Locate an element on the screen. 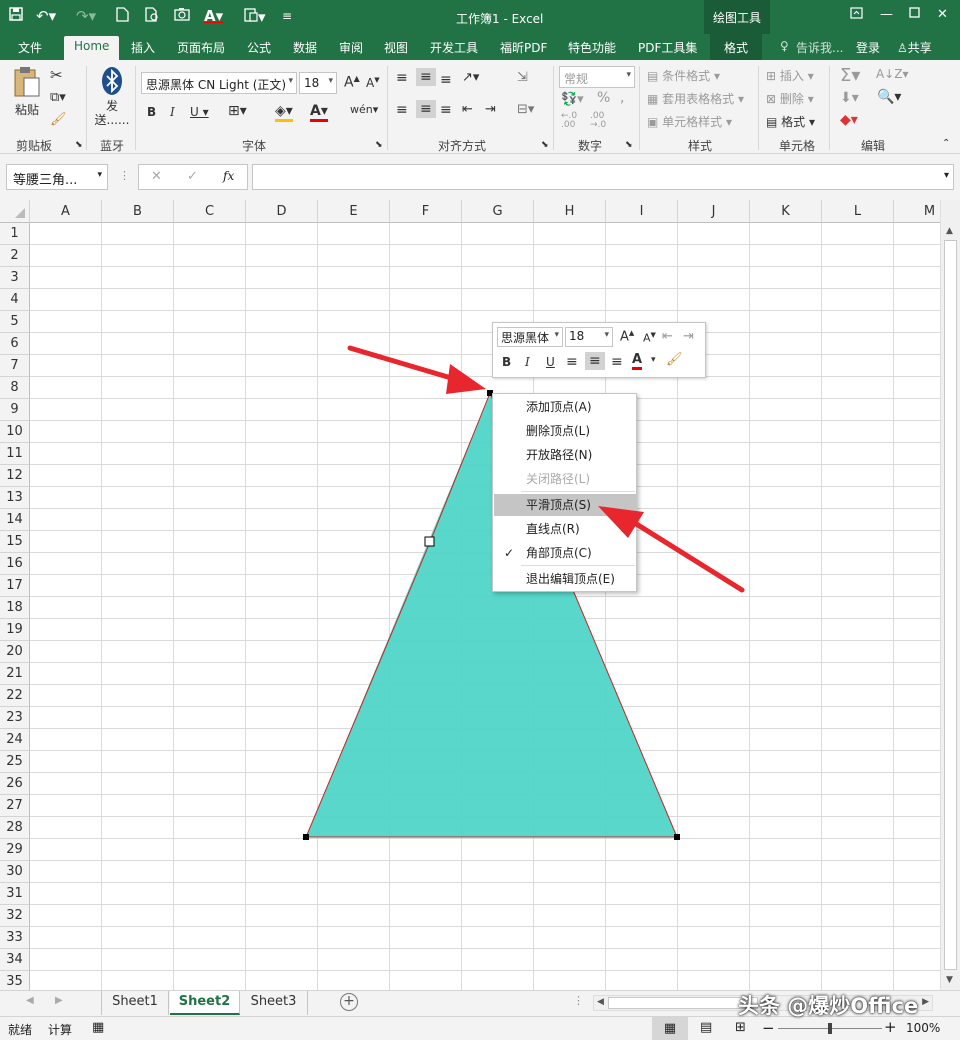 This screenshot has height=1040, width=960. tab-pdf-tools: PDF工具集 is located at coordinates (667, 47).